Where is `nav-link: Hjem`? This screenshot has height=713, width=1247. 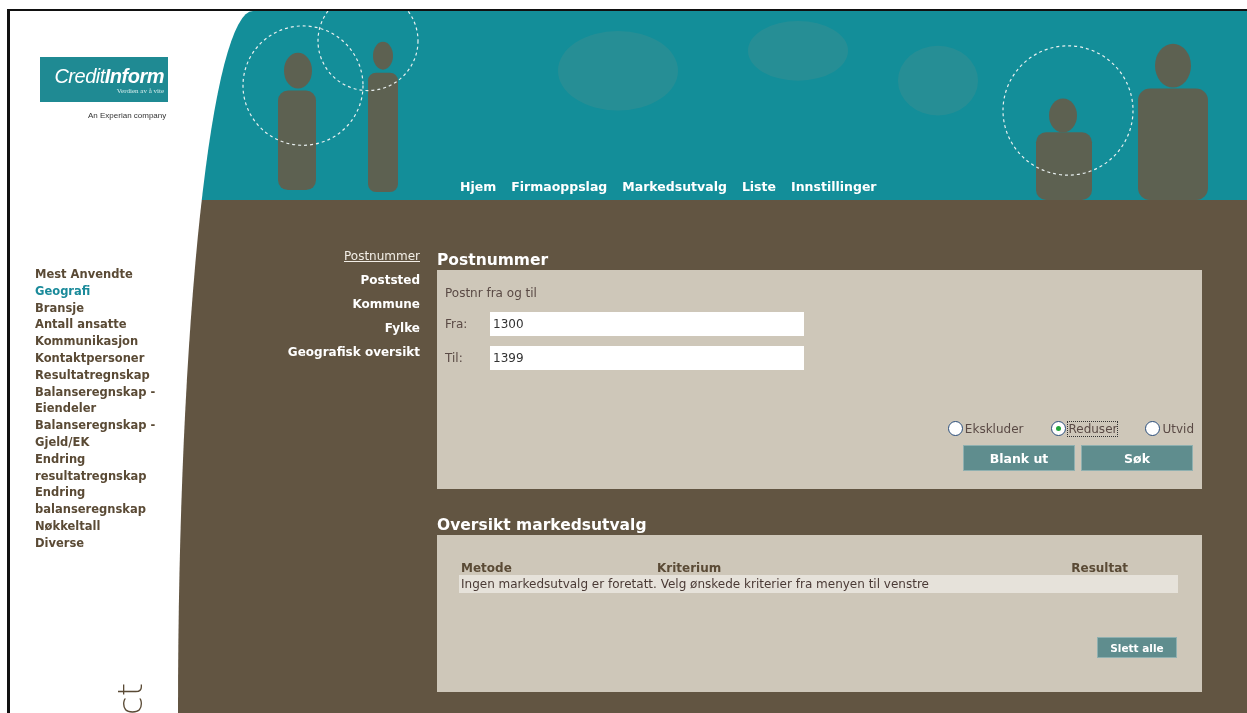
nav-link: Hjem is located at coordinates (478, 186).